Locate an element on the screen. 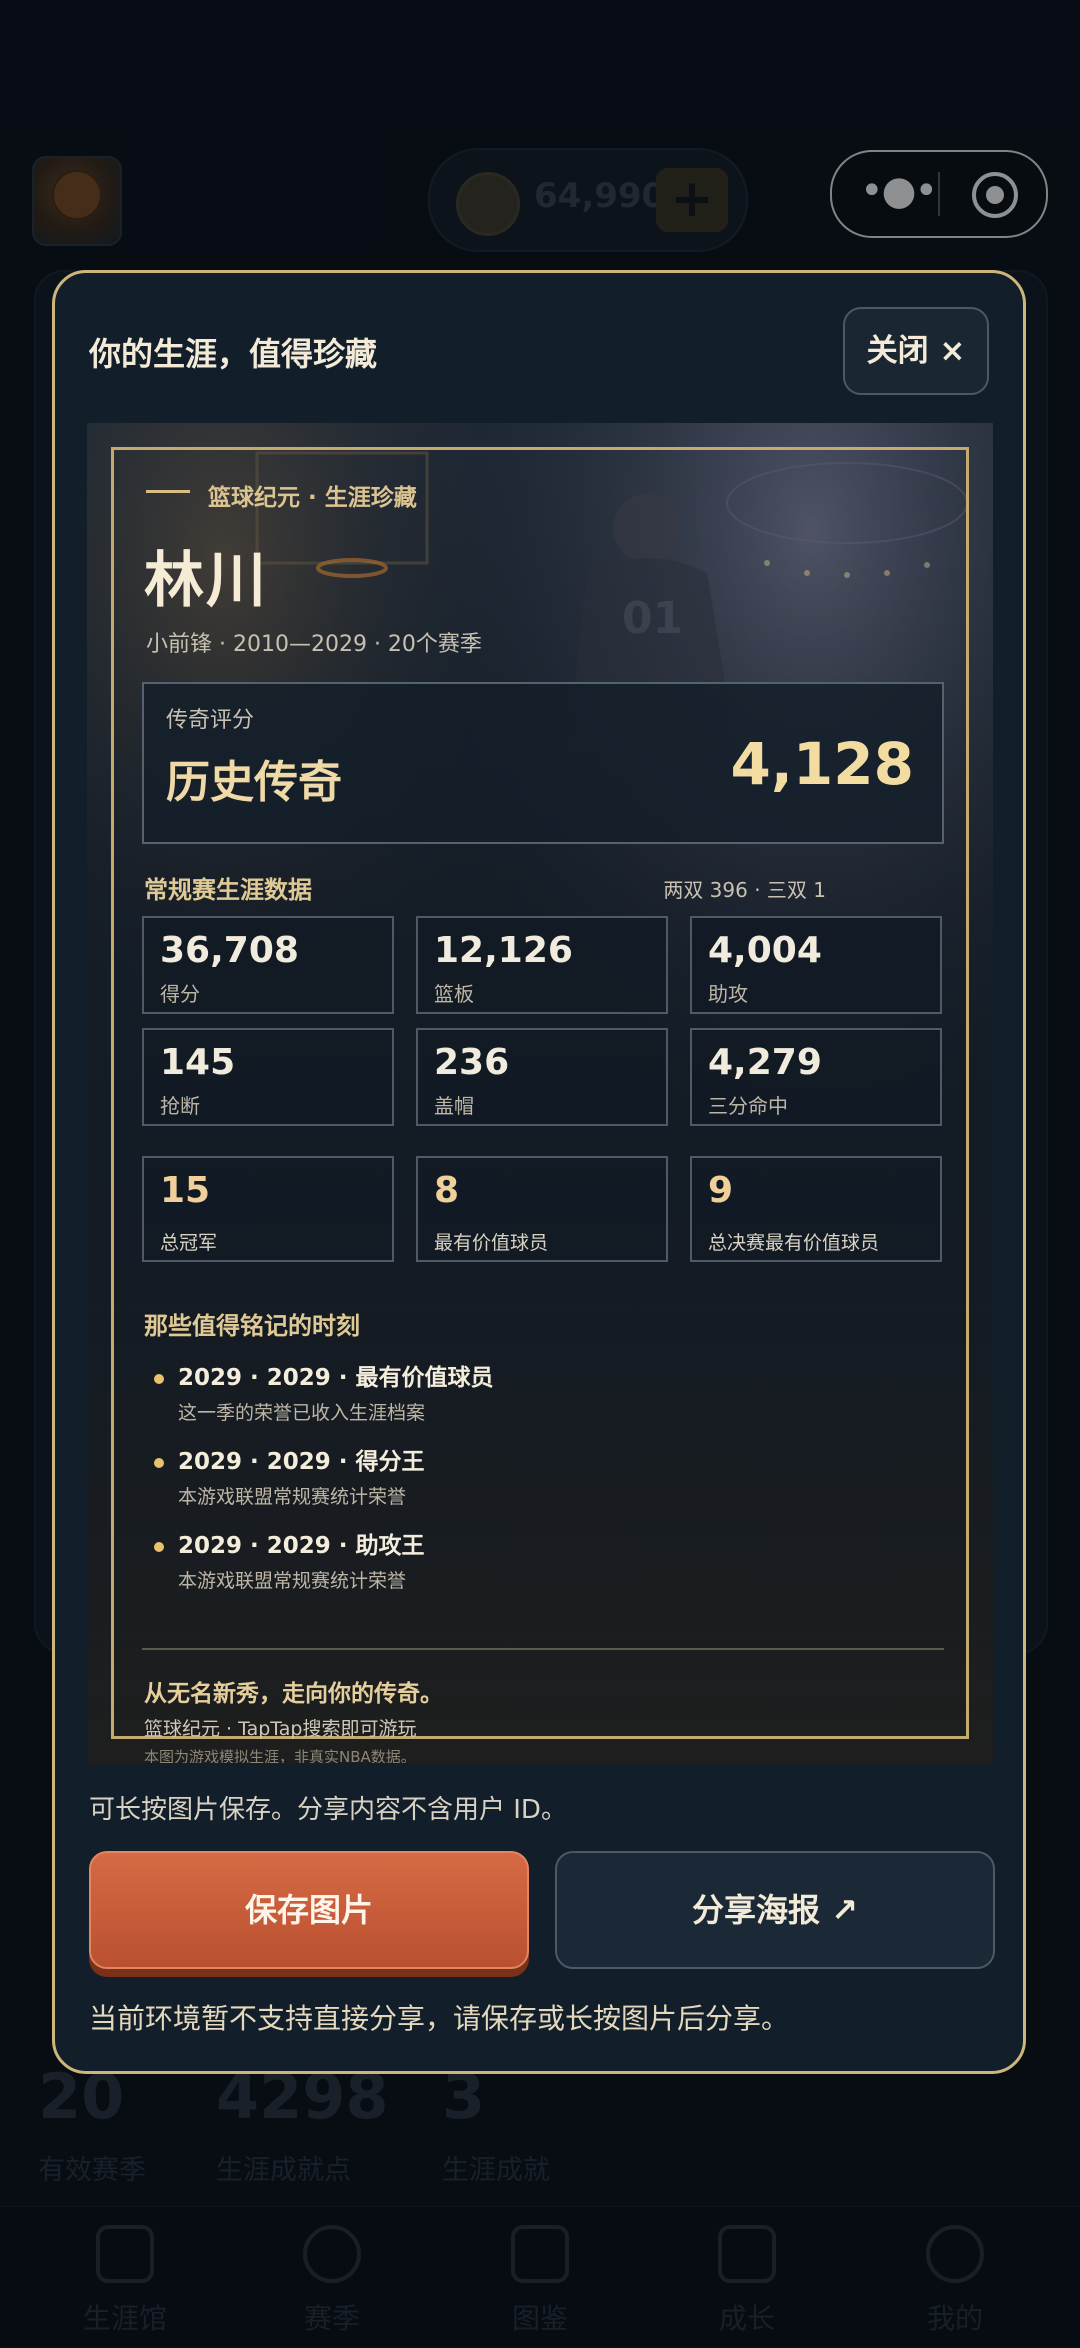  poster-eyebrow: 篮球纪元 · 生涯珍藏 is located at coordinates (312, 498).